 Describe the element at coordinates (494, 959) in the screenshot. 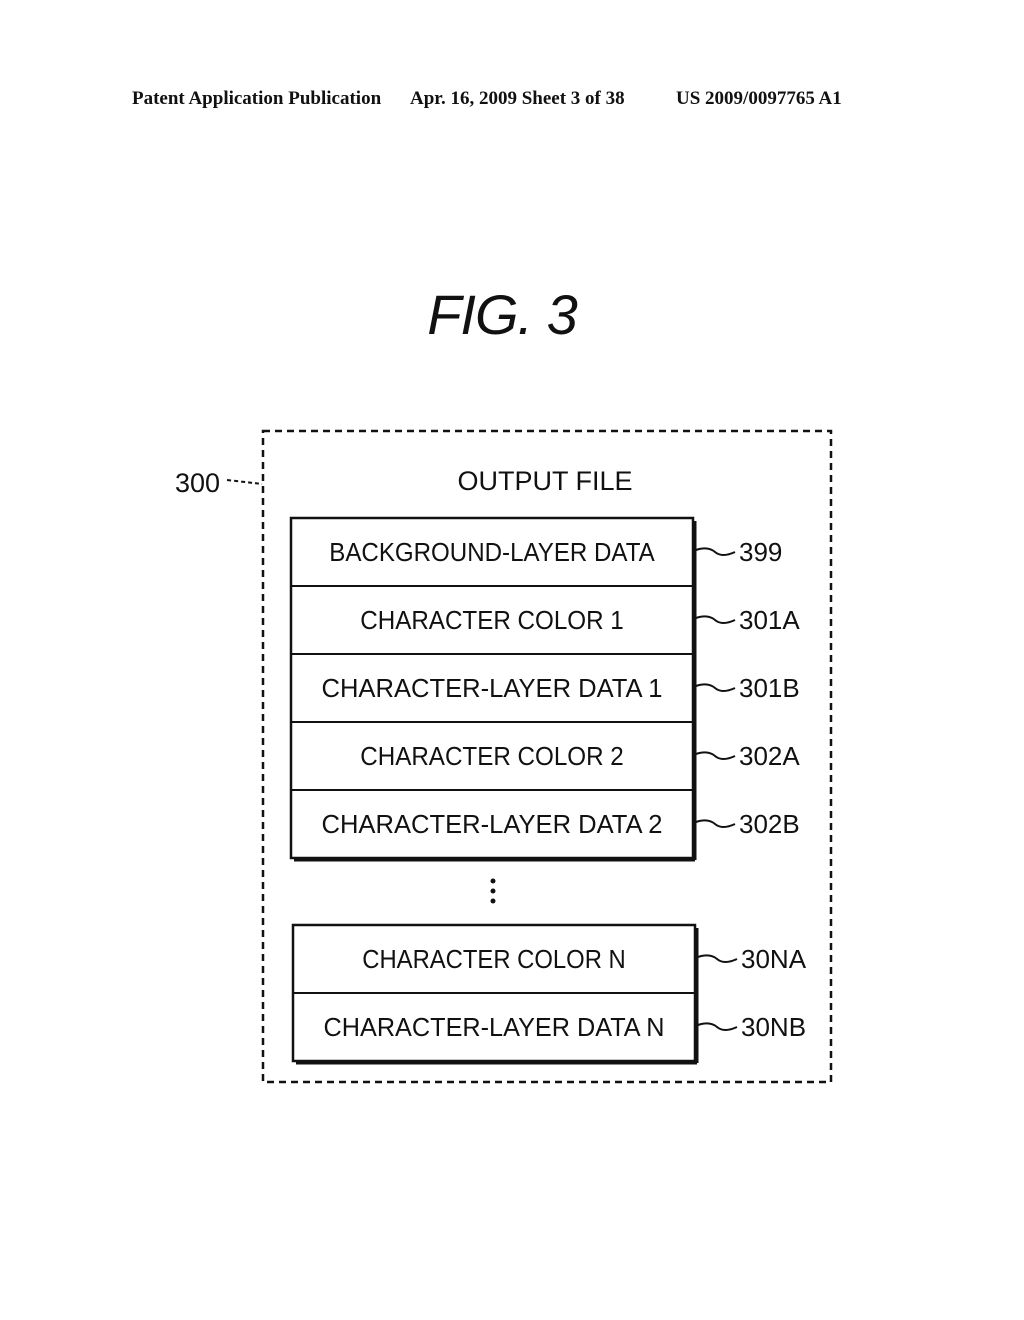

I see `layer-label: CHARACTER COLOR N` at that location.